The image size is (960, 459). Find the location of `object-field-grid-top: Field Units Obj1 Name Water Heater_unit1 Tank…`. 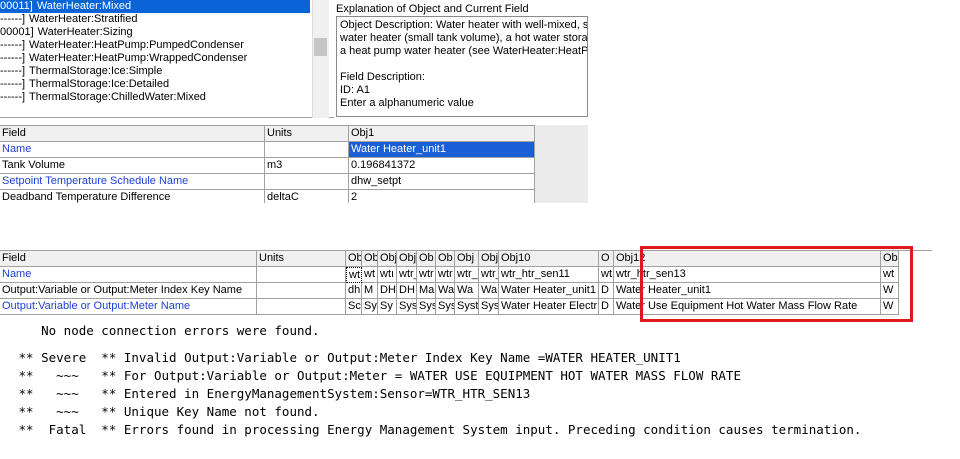

object-field-grid-top: Field Units Obj1 Name Water Heater_unit1 Tank… is located at coordinates (294, 164).